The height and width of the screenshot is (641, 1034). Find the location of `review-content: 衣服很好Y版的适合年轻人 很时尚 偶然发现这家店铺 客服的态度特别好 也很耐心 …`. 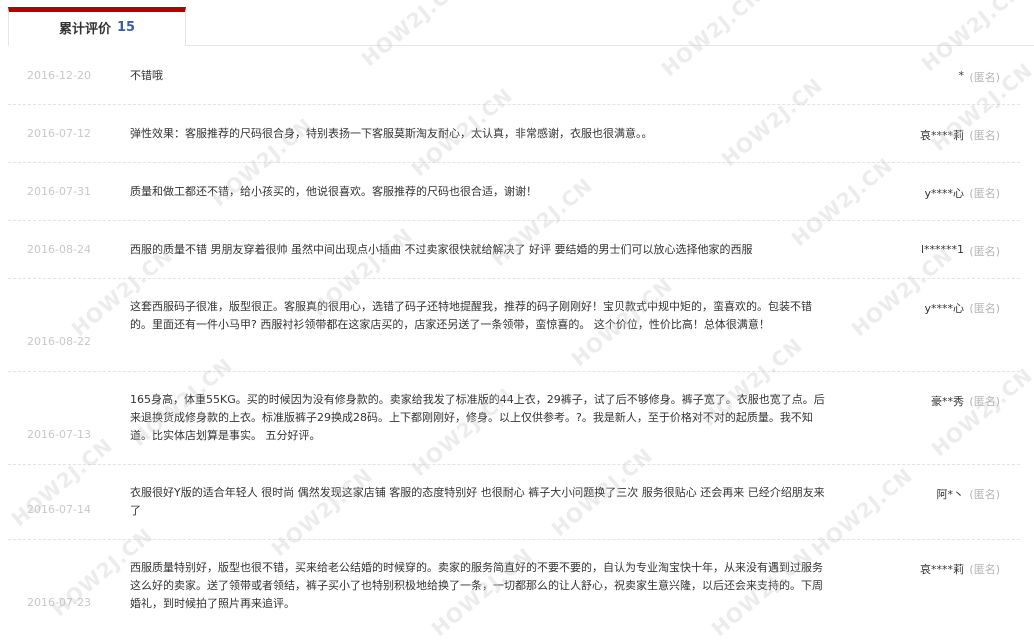

review-content: 衣服很好Y版的适合年轻人 很时尚 偶然发现这家店铺 客服的态度特别好 也很耐心 … is located at coordinates (477, 501).